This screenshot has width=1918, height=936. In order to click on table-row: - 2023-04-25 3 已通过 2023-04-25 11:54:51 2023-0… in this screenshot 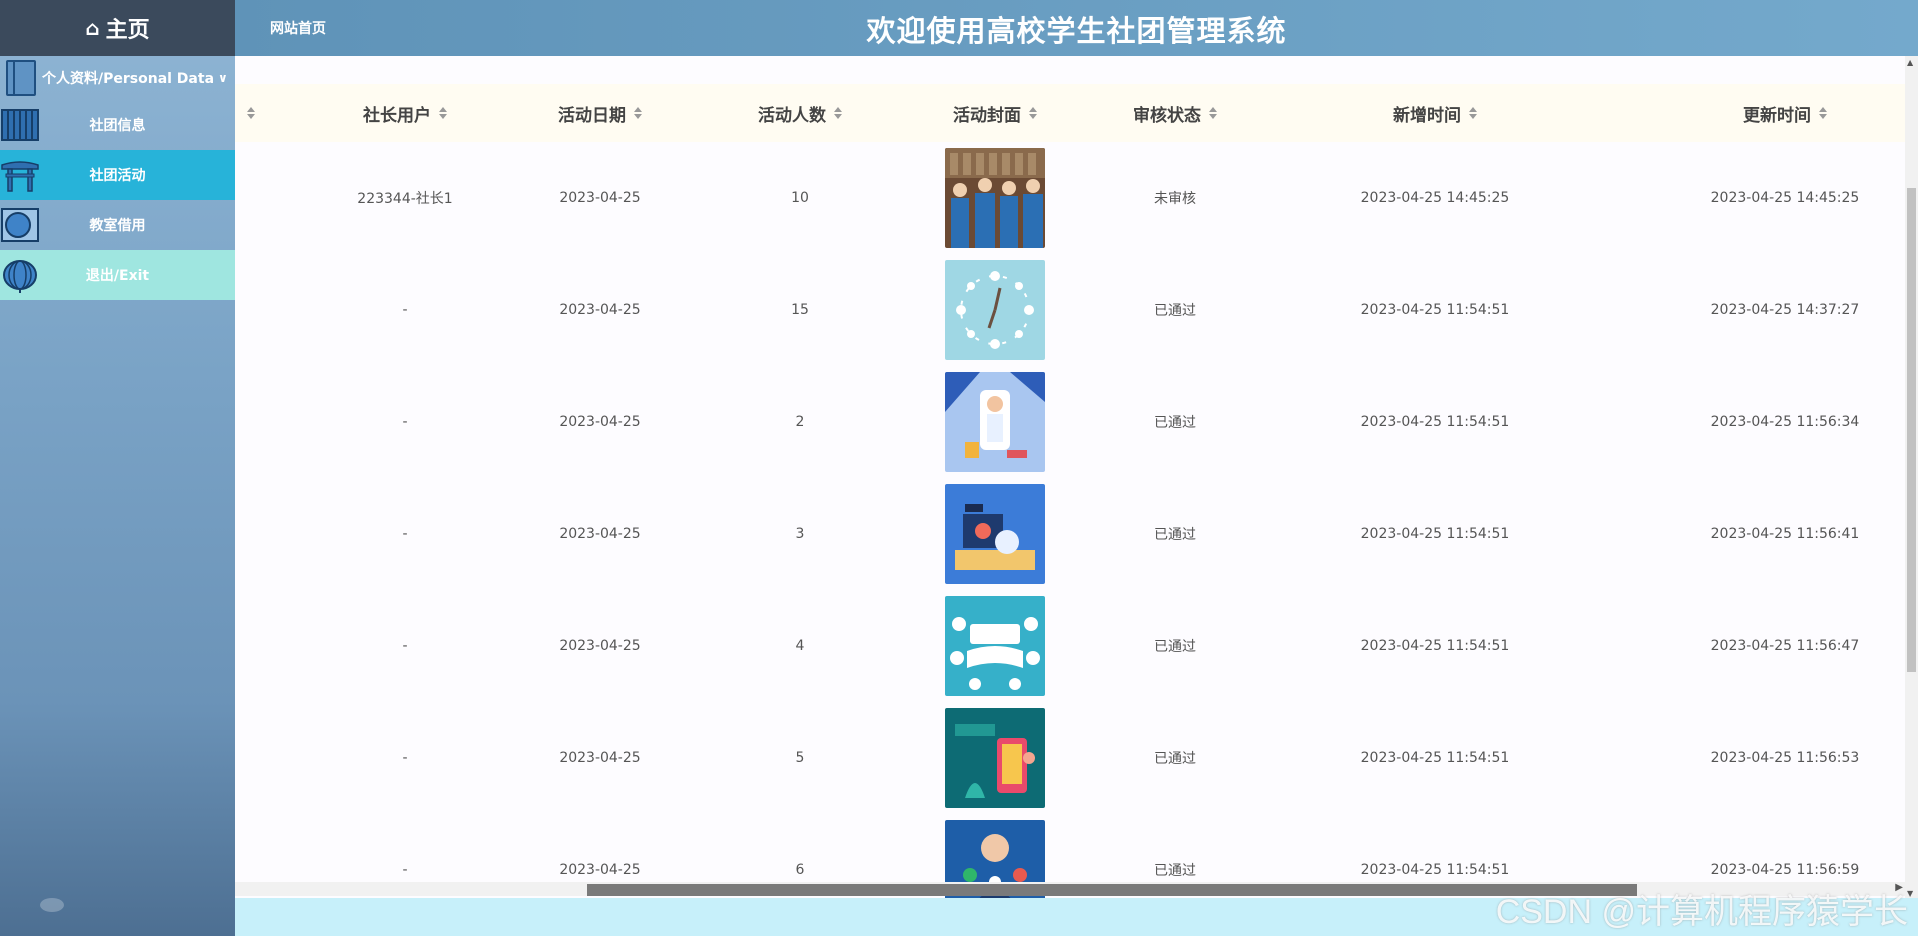, I will do `click(1070, 540)`.